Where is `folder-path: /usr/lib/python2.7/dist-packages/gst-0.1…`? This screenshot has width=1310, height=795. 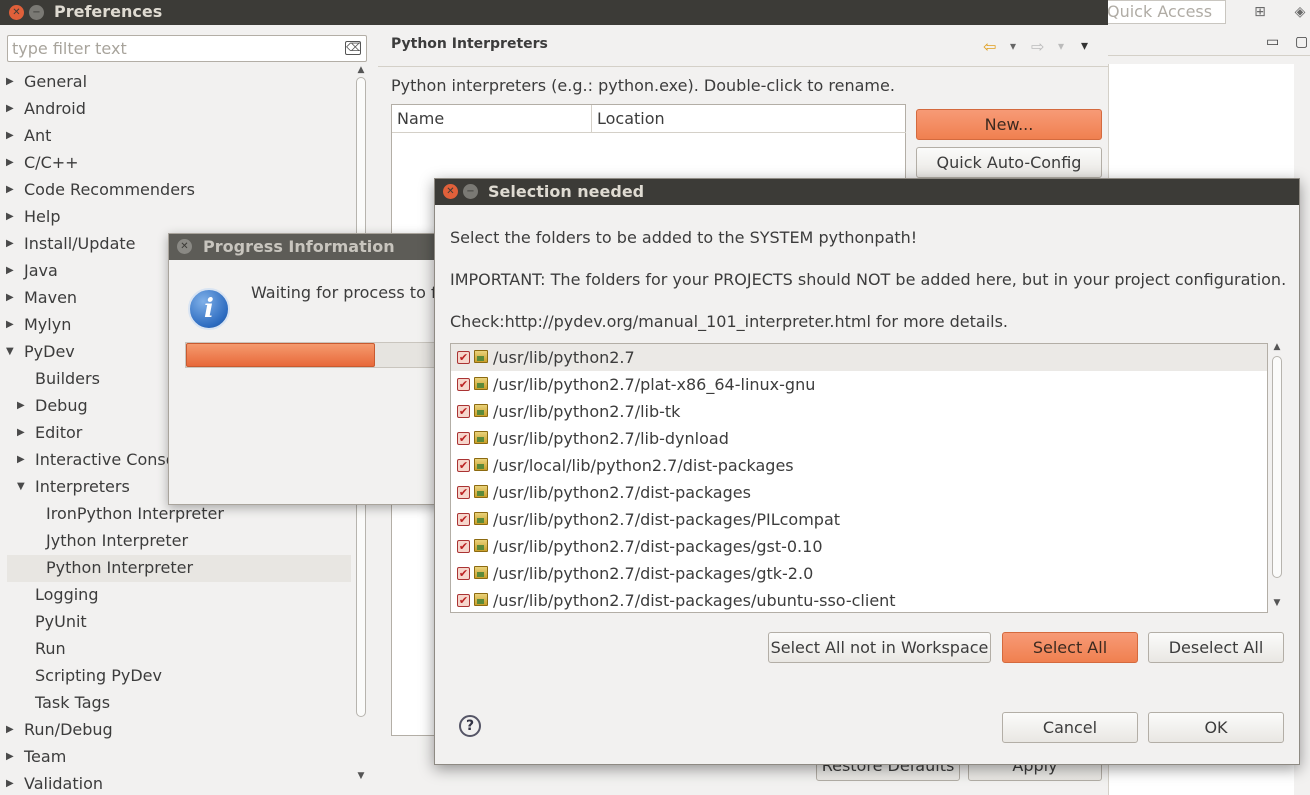
folder-path: /usr/lib/python2.7/dist-packages/gst-0.1… is located at coordinates (658, 546).